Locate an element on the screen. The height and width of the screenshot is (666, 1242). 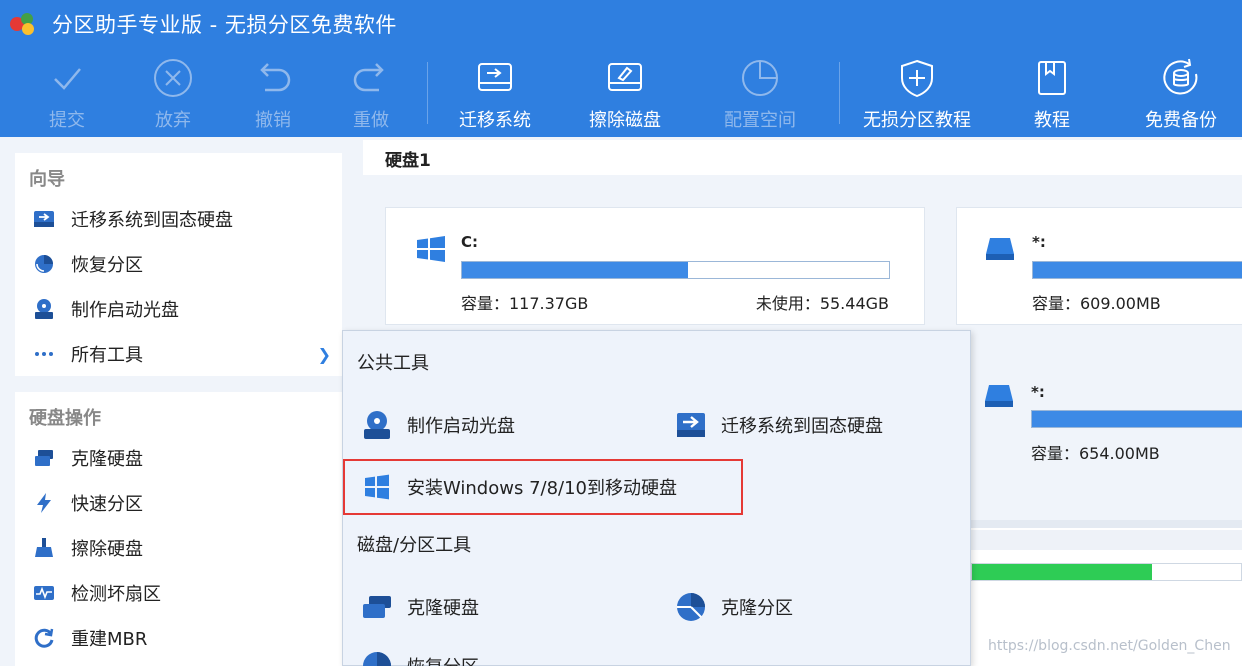
chevron-right-icon: ❯ is located at coordinates (324, 354).